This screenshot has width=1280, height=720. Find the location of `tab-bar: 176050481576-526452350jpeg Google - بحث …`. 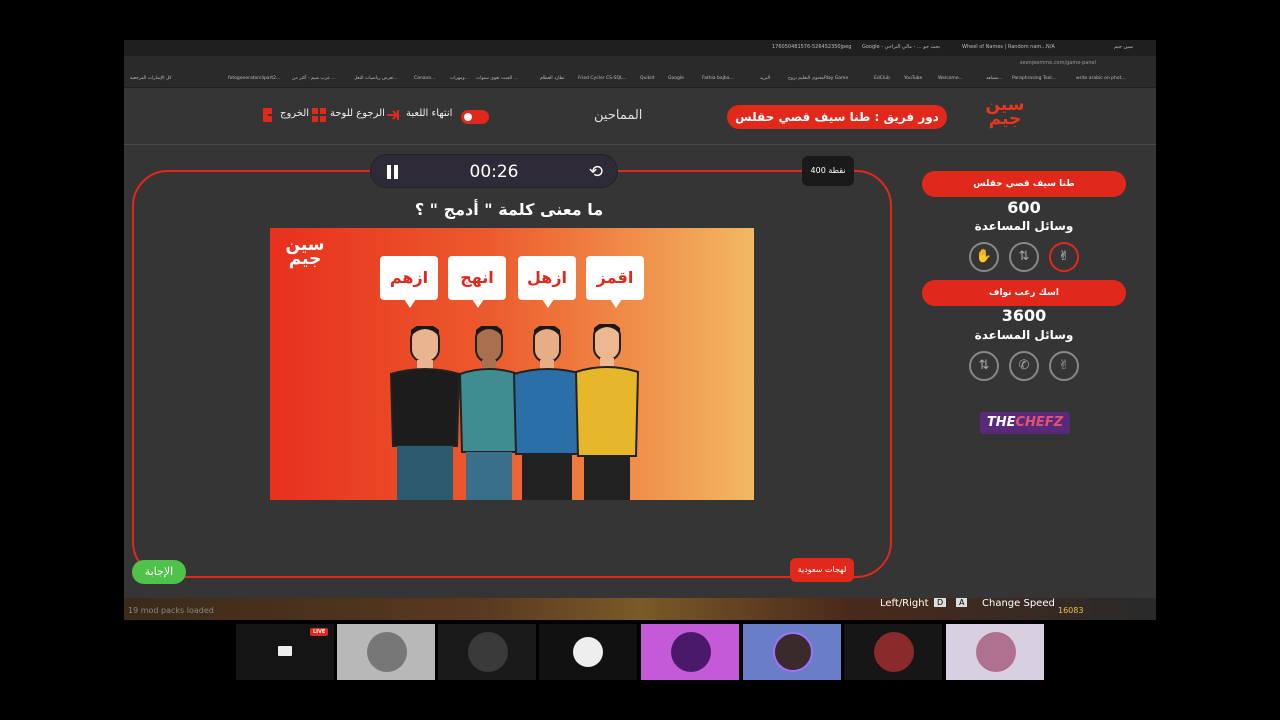

tab-bar: 176050481576-526452350jpeg Google - بحث … is located at coordinates (640, 48).